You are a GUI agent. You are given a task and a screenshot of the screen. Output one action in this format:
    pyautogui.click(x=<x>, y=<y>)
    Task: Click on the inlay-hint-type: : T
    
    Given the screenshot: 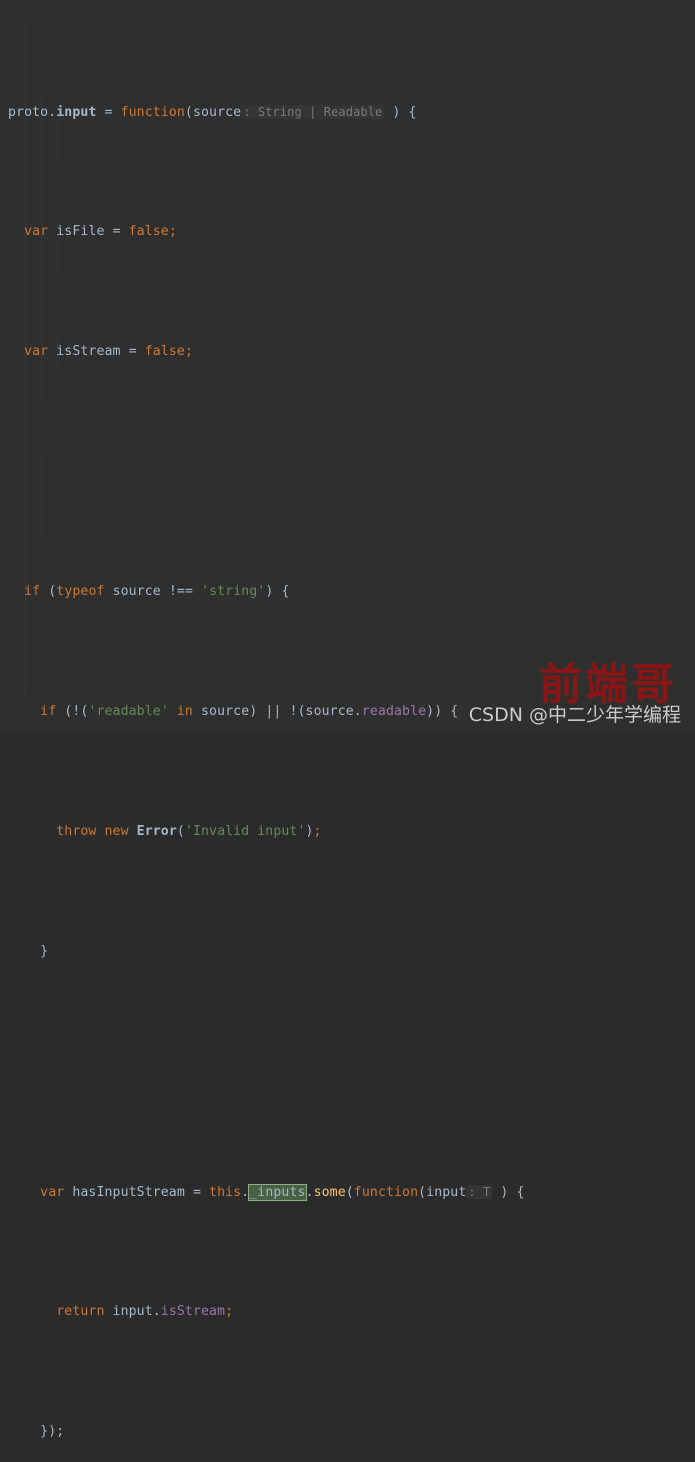 What is the action you would take?
    pyautogui.click(x=479, y=1192)
    